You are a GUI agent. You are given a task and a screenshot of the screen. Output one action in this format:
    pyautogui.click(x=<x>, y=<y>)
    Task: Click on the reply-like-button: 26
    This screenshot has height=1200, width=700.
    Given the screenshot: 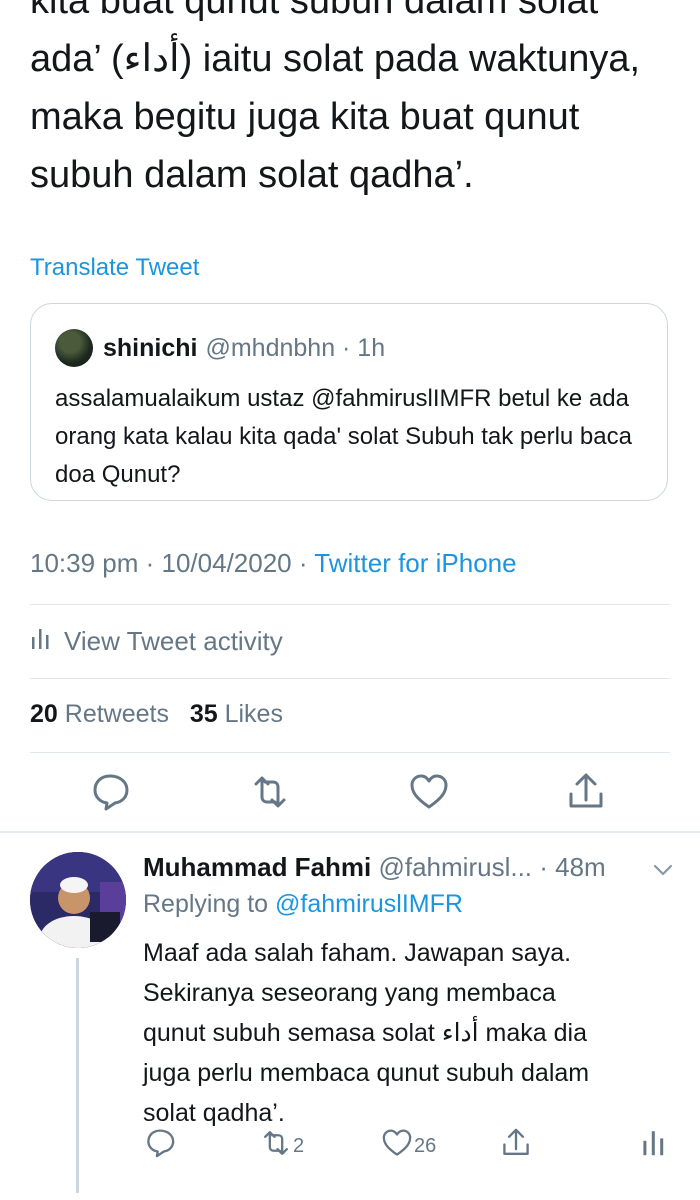 What is the action you would take?
    pyautogui.click(x=408, y=1146)
    